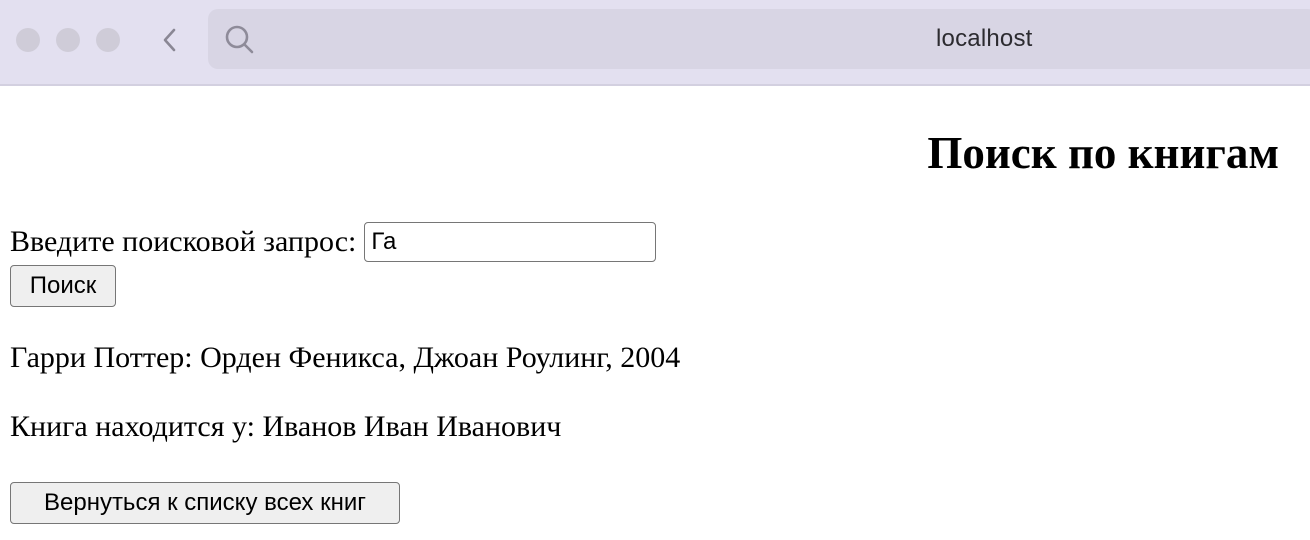 The image size is (1310, 540). I want to click on back-button, so click(170, 40).